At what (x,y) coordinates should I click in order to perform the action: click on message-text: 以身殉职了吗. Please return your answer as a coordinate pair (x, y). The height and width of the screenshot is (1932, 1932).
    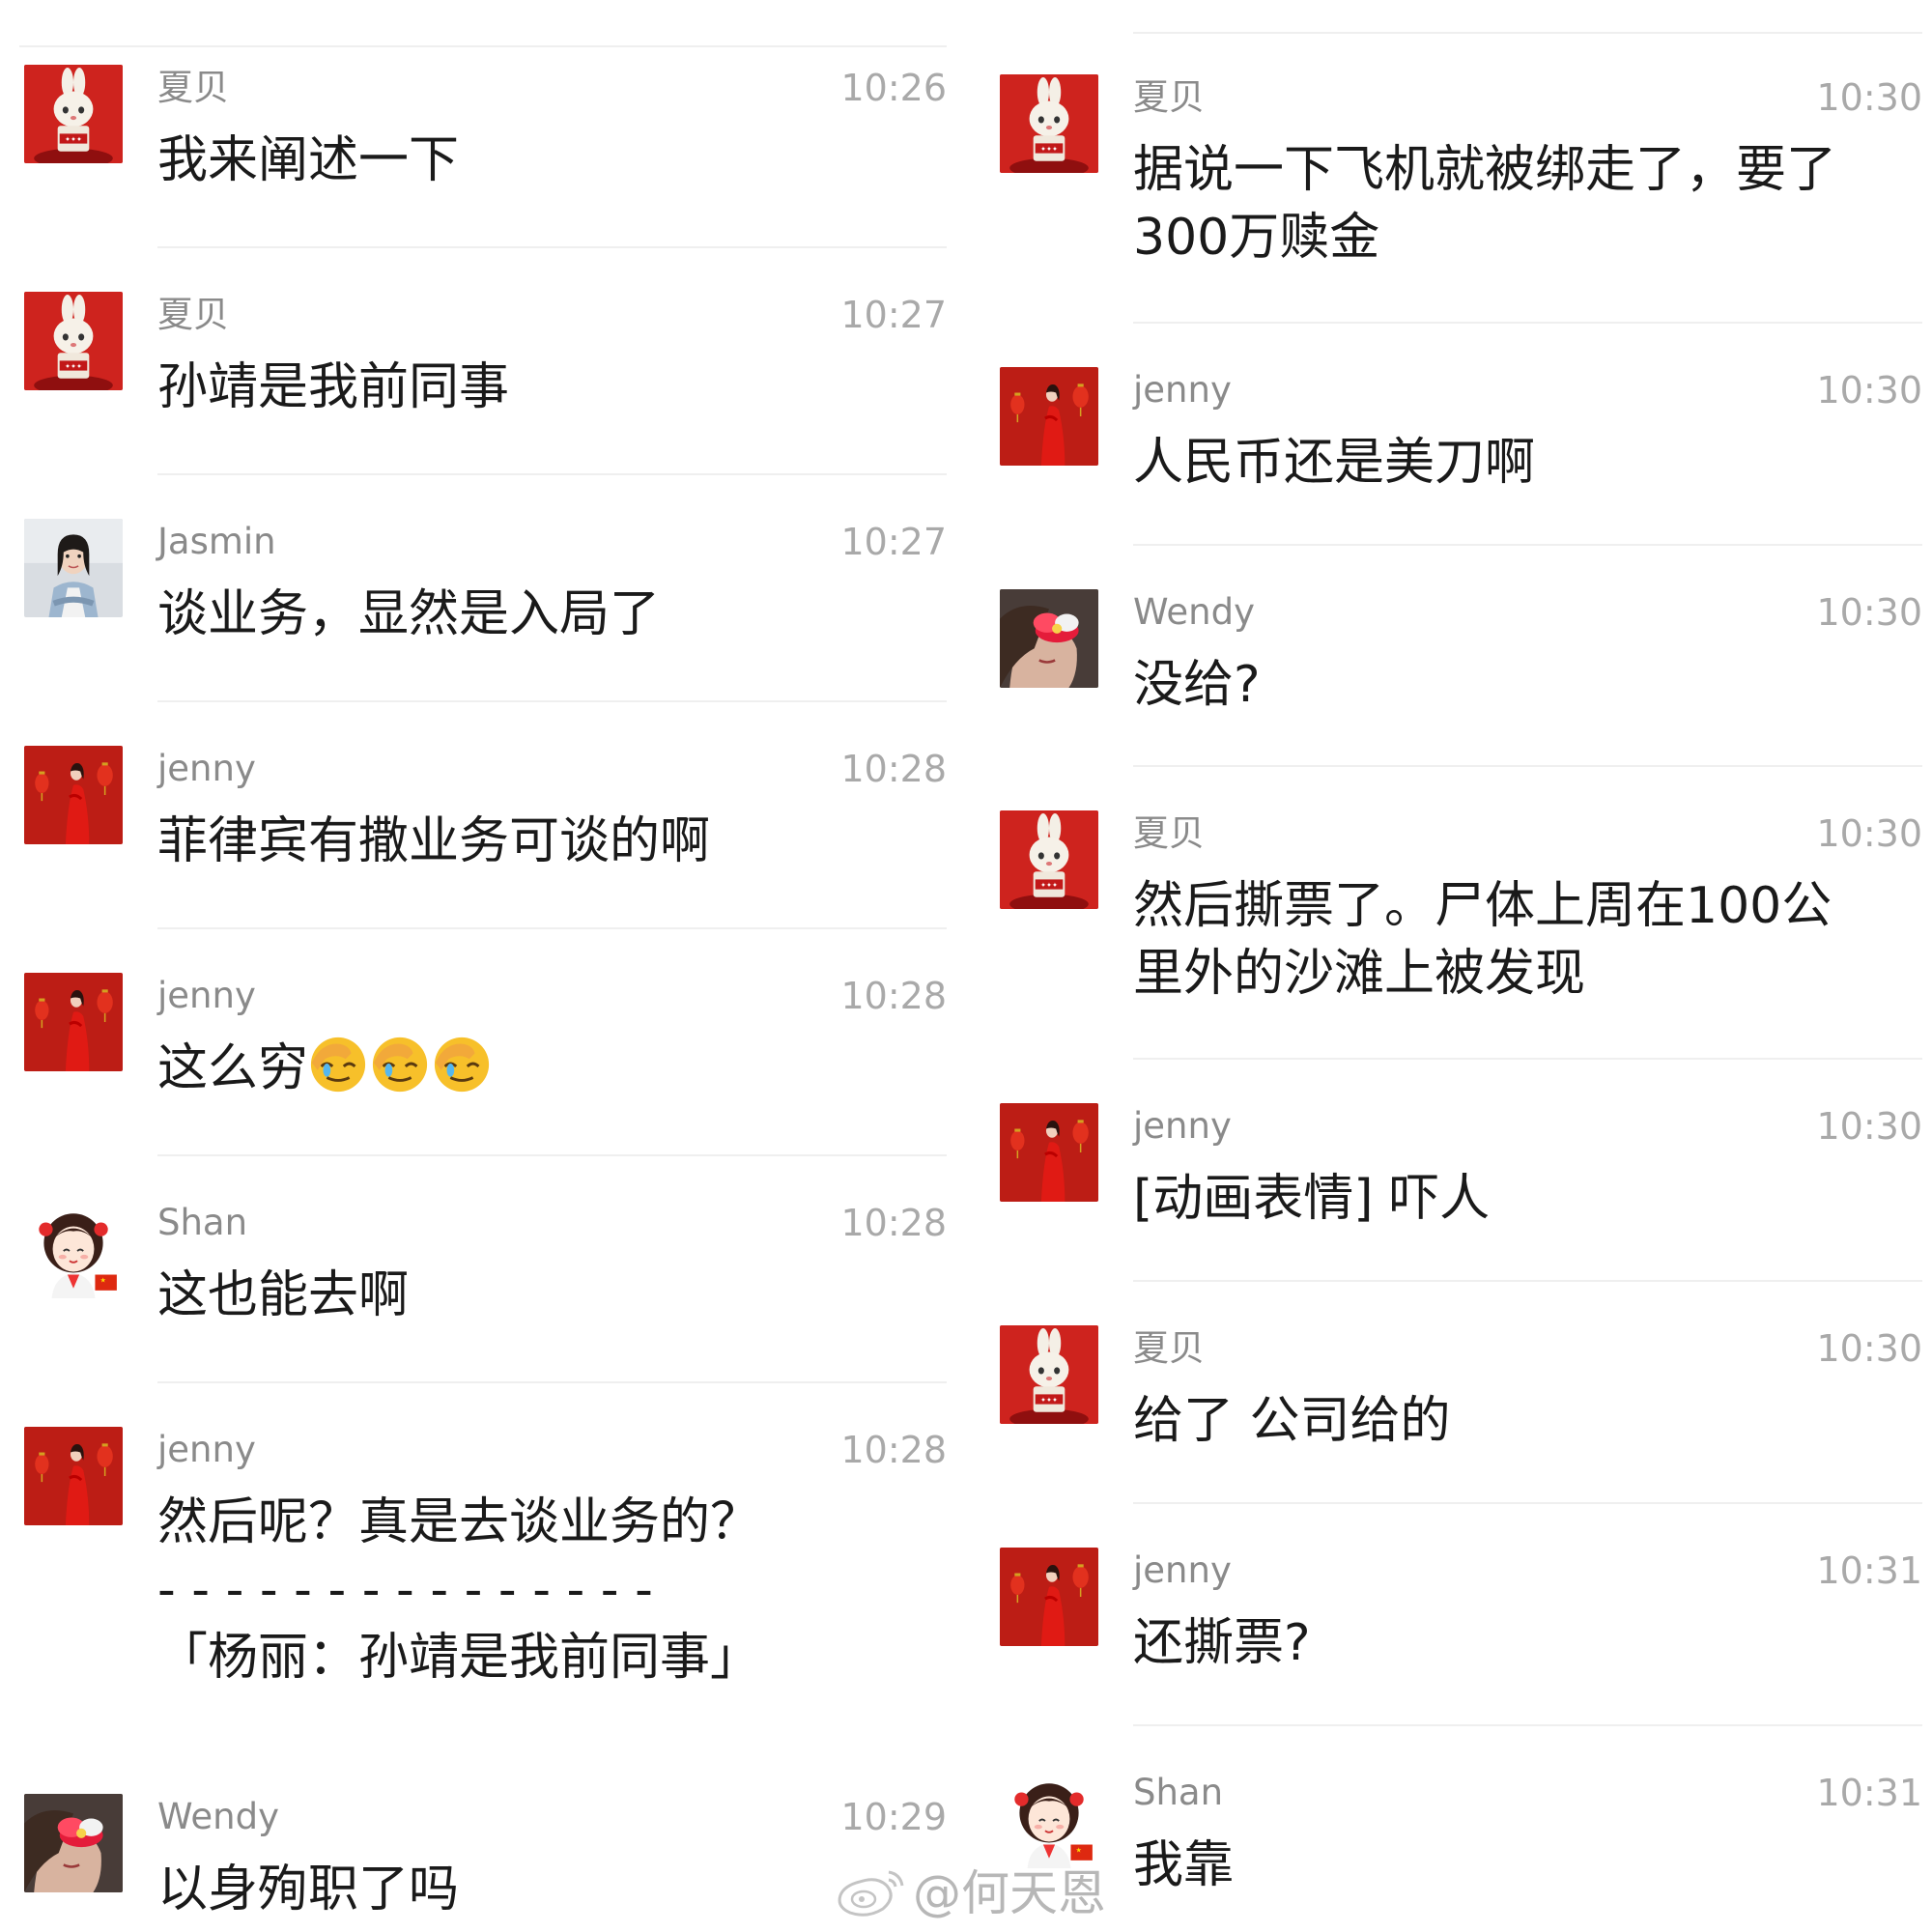
    Looking at the image, I should click on (548, 1889).